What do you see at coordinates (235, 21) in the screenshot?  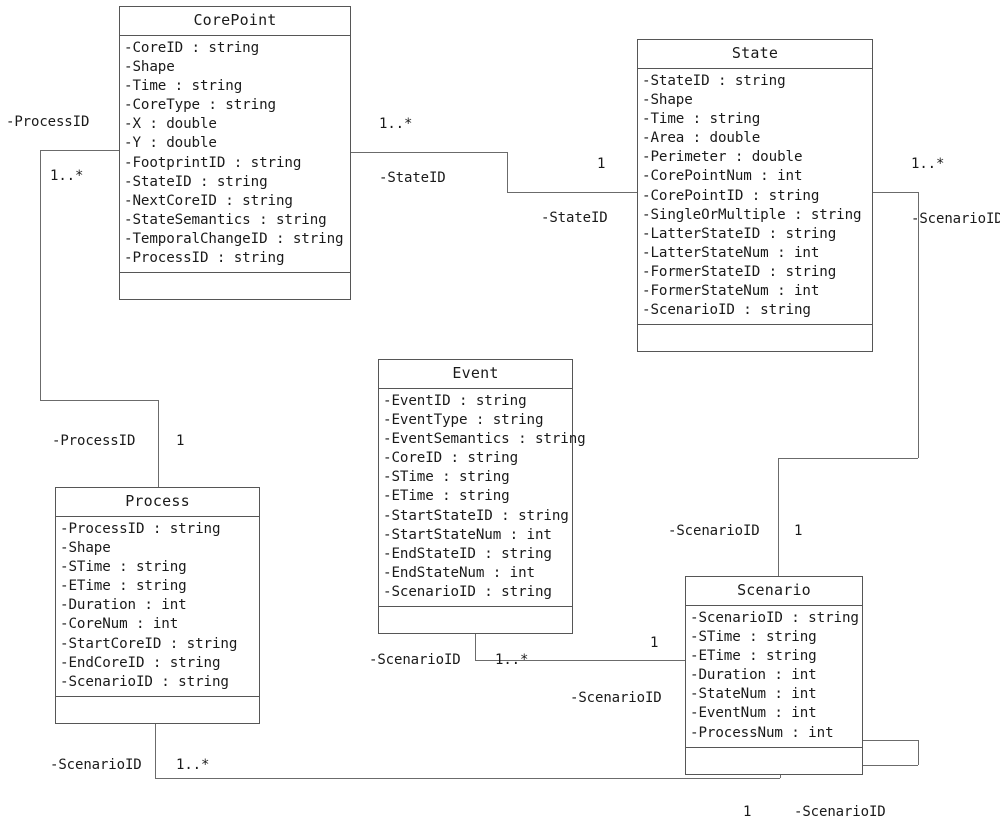 I see `class-title-corepoint: CorePoint` at bounding box center [235, 21].